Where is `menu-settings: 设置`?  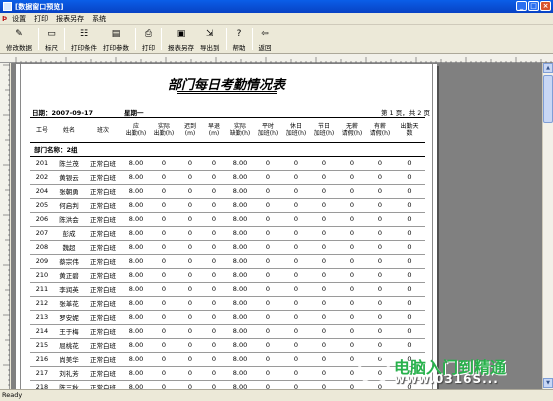
menu-settings: 设置 is located at coordinates (19, 19).